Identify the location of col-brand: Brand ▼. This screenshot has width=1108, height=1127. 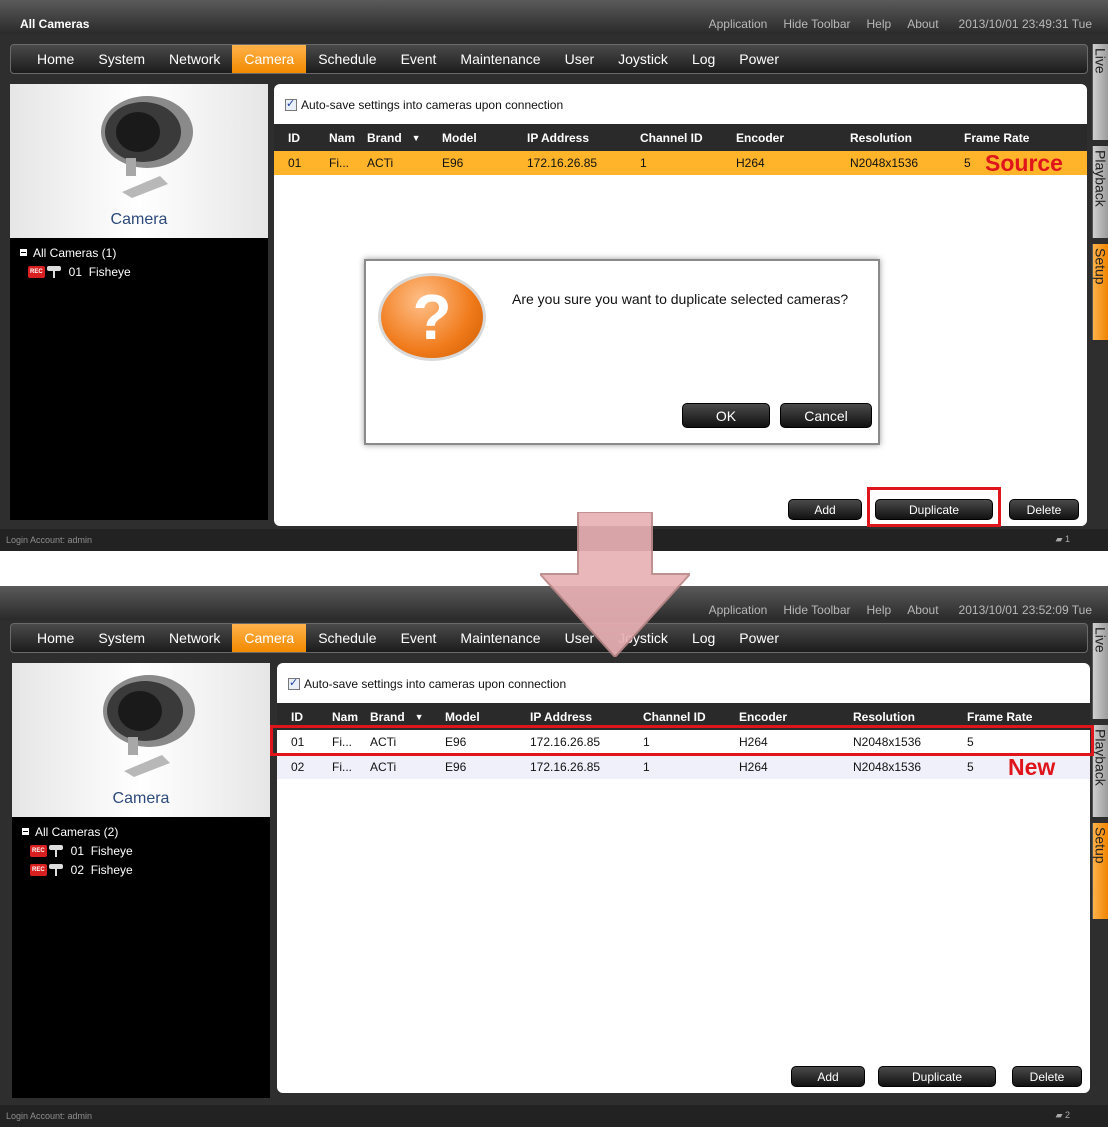
(394, 137).